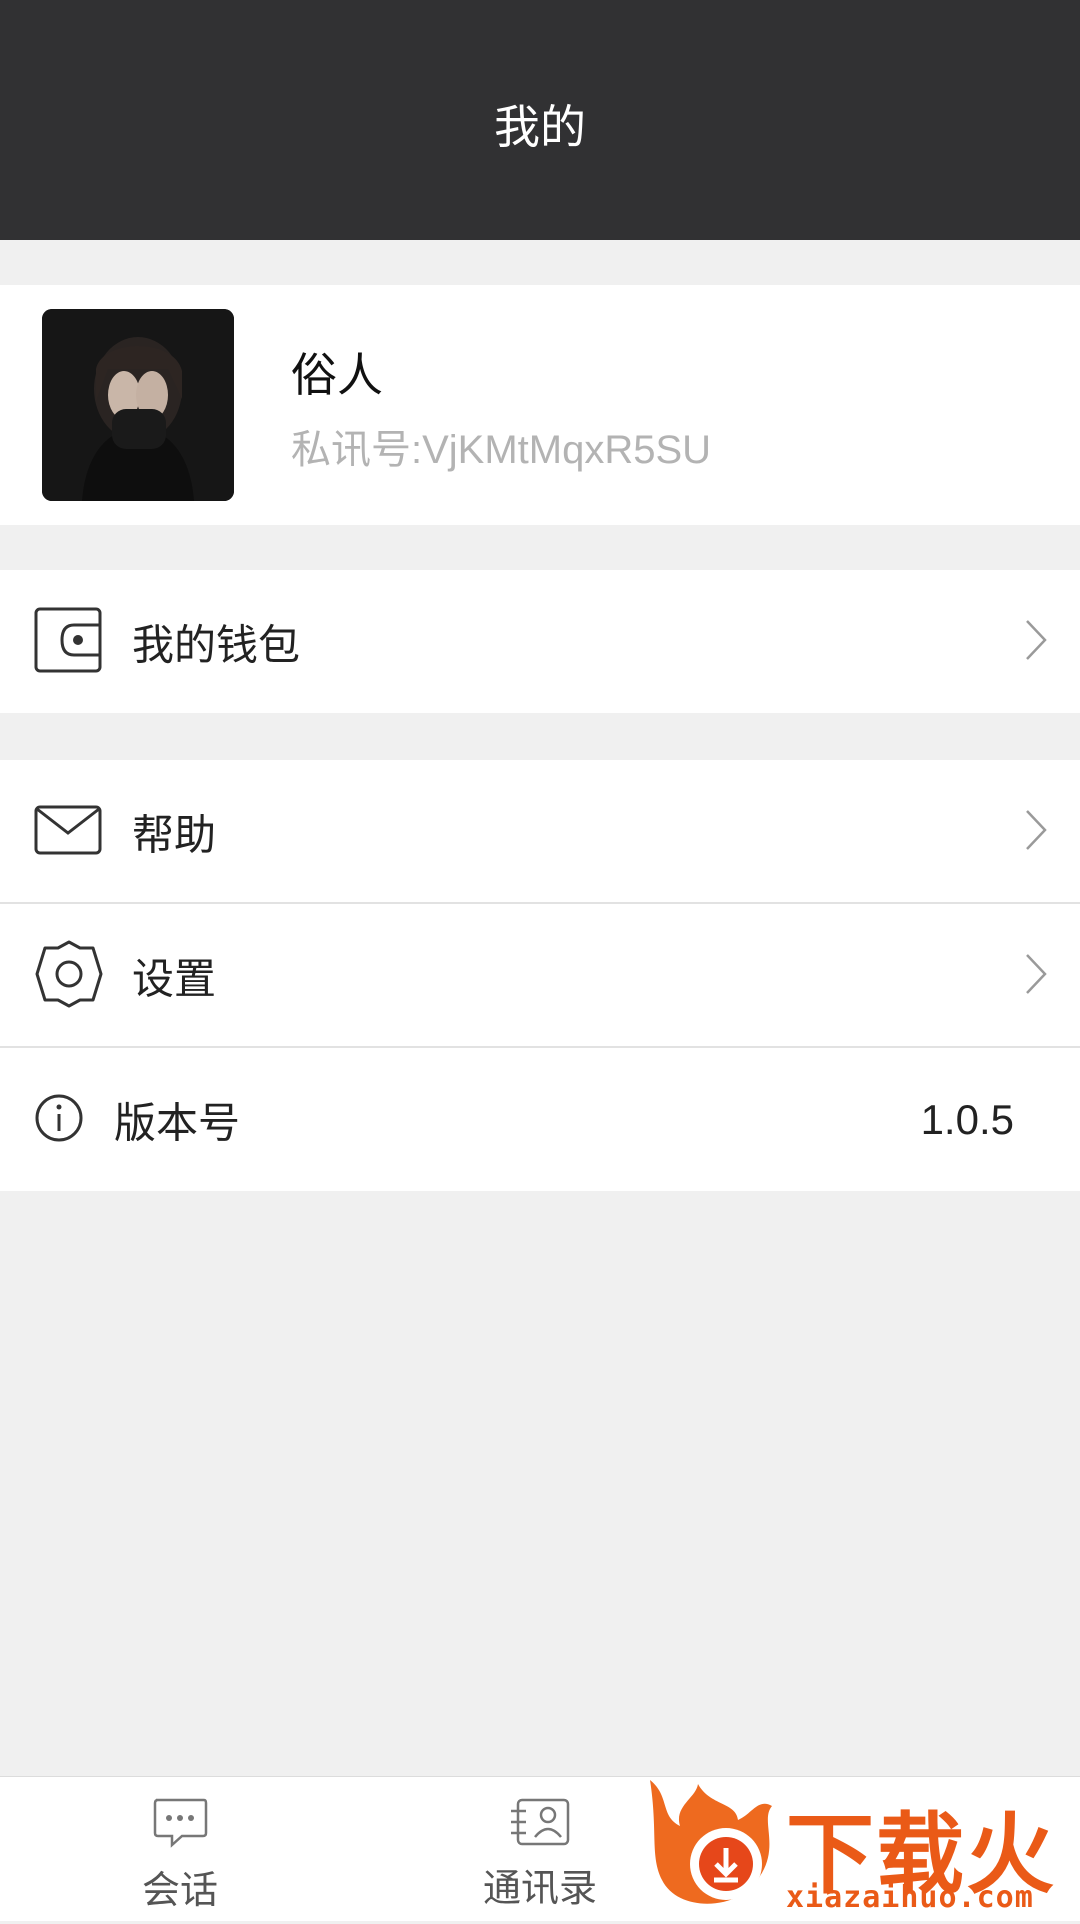 This screenshot has height=1924, width=1080. Describe the element at coordinates (540, 641) in the screenshot. I see `menu-item-wallet: 我的钱包` at that location.